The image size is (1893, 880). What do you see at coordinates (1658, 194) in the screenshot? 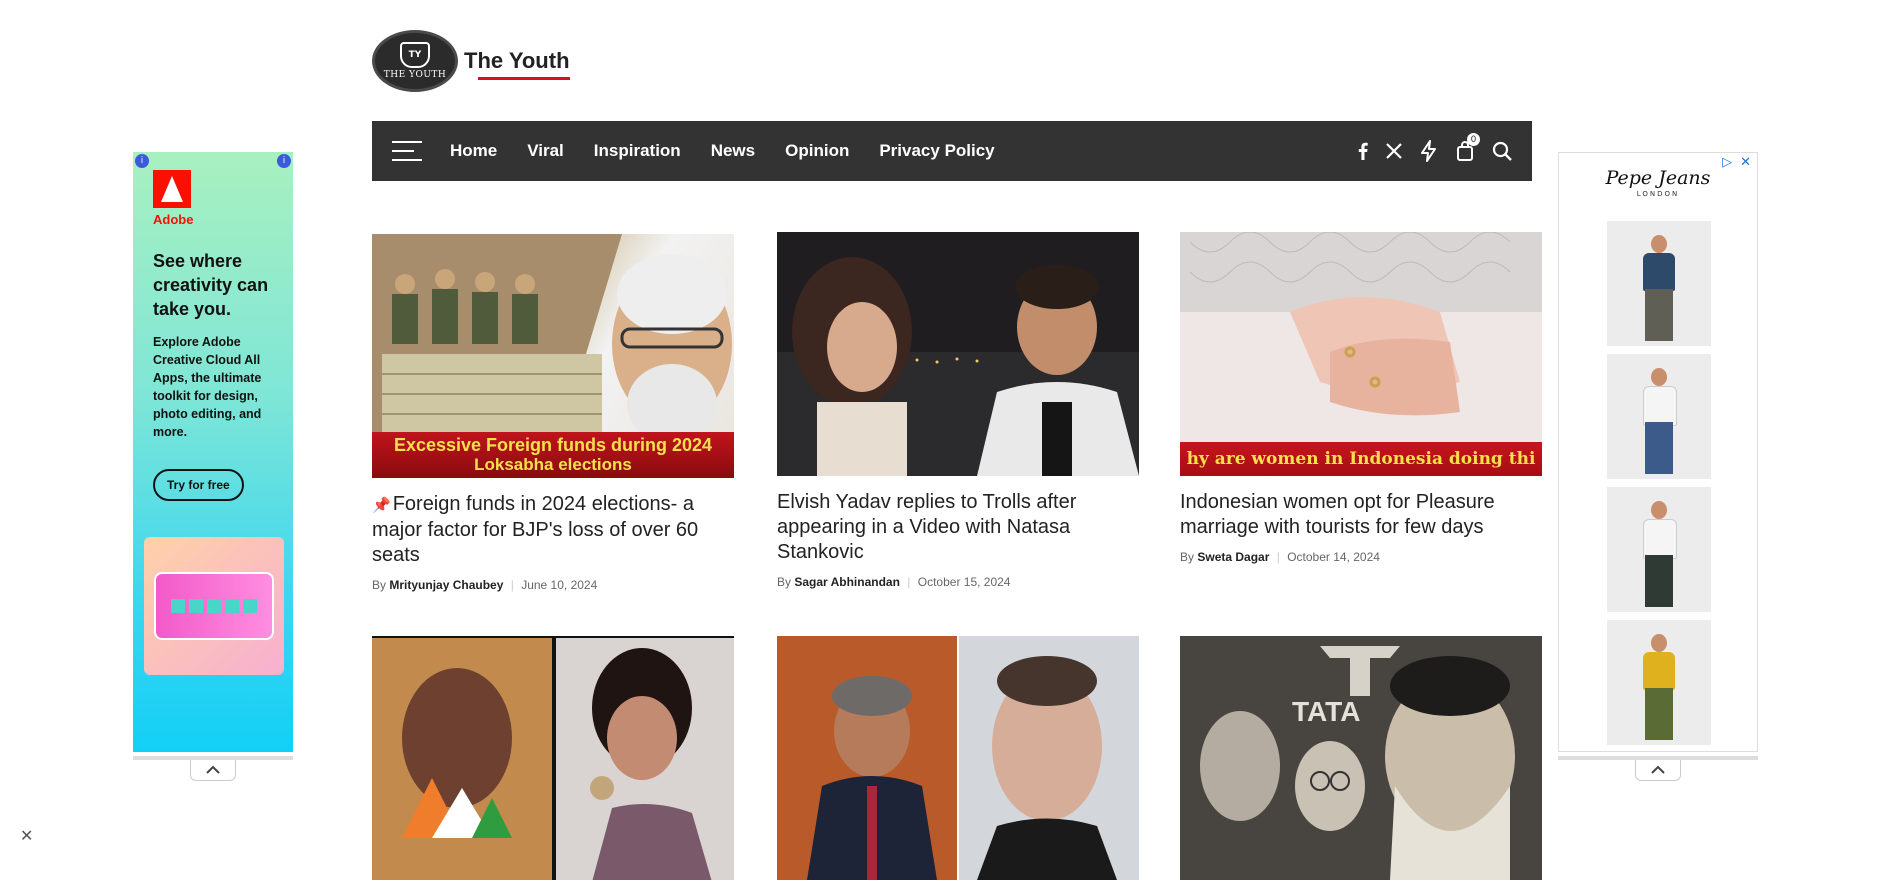
I see `ad-brand-sub: LONDON` at bounding box center [1658, 194].